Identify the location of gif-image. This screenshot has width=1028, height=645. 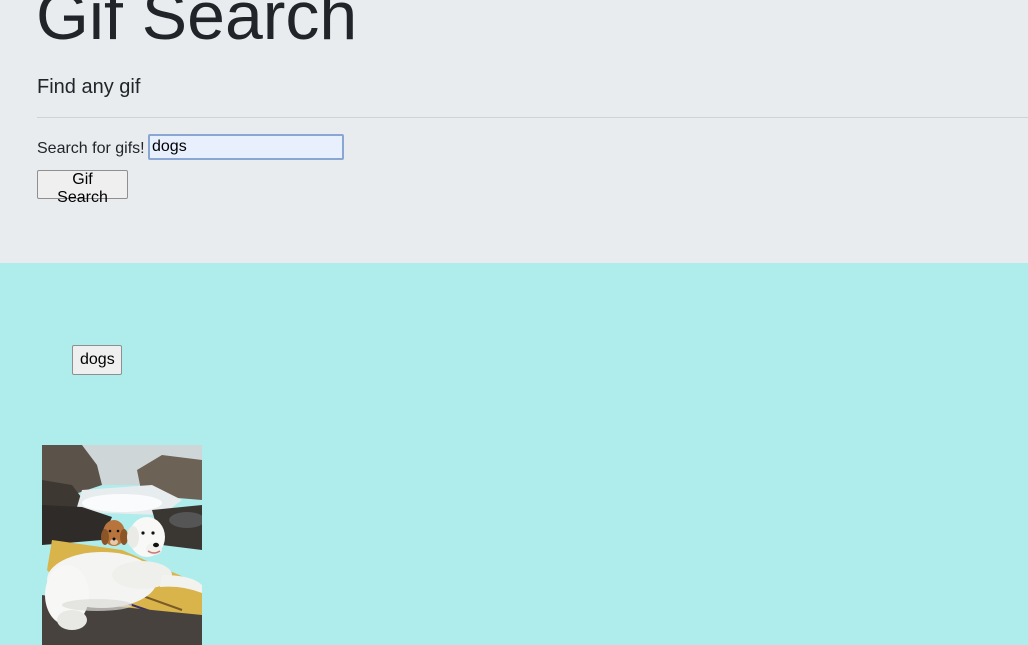
(122, 545).